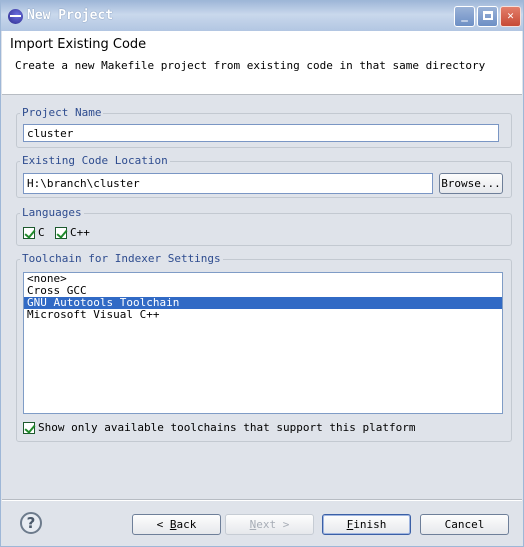  I want to click on next-button: Next >, so click(269, 524).